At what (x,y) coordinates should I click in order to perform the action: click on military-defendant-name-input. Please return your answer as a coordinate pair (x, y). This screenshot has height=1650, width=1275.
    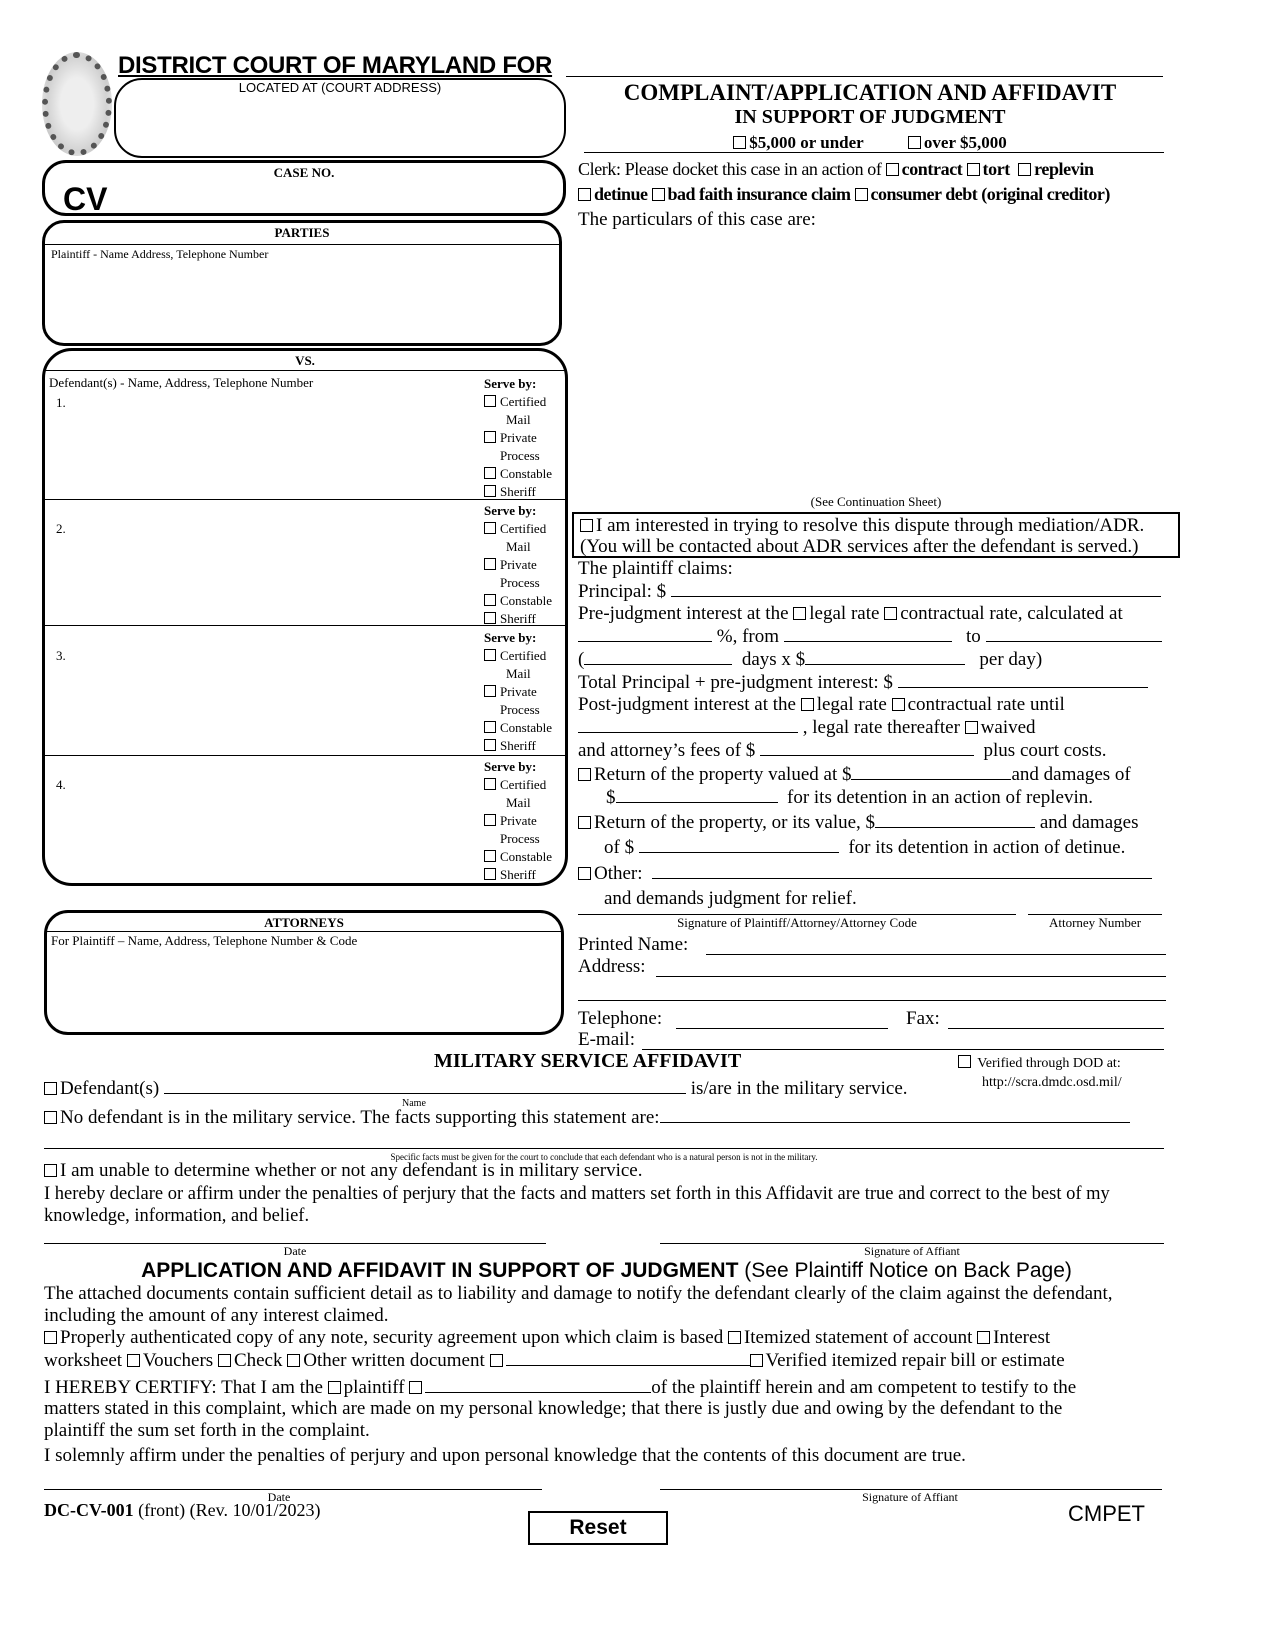
    Looking at the image, I should click on (424, 1085).